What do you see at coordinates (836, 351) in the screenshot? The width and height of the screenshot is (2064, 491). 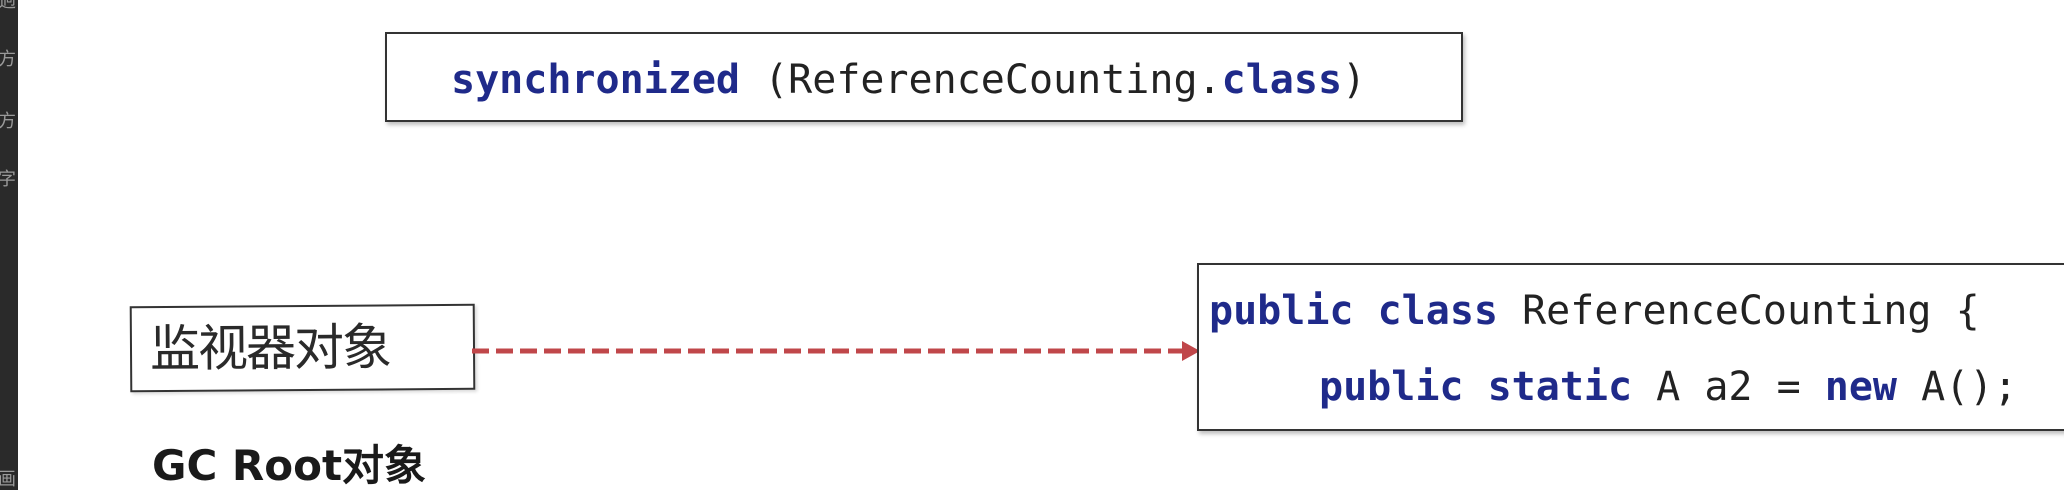 I see `reference-arrow` at bounding box center [836, 351].